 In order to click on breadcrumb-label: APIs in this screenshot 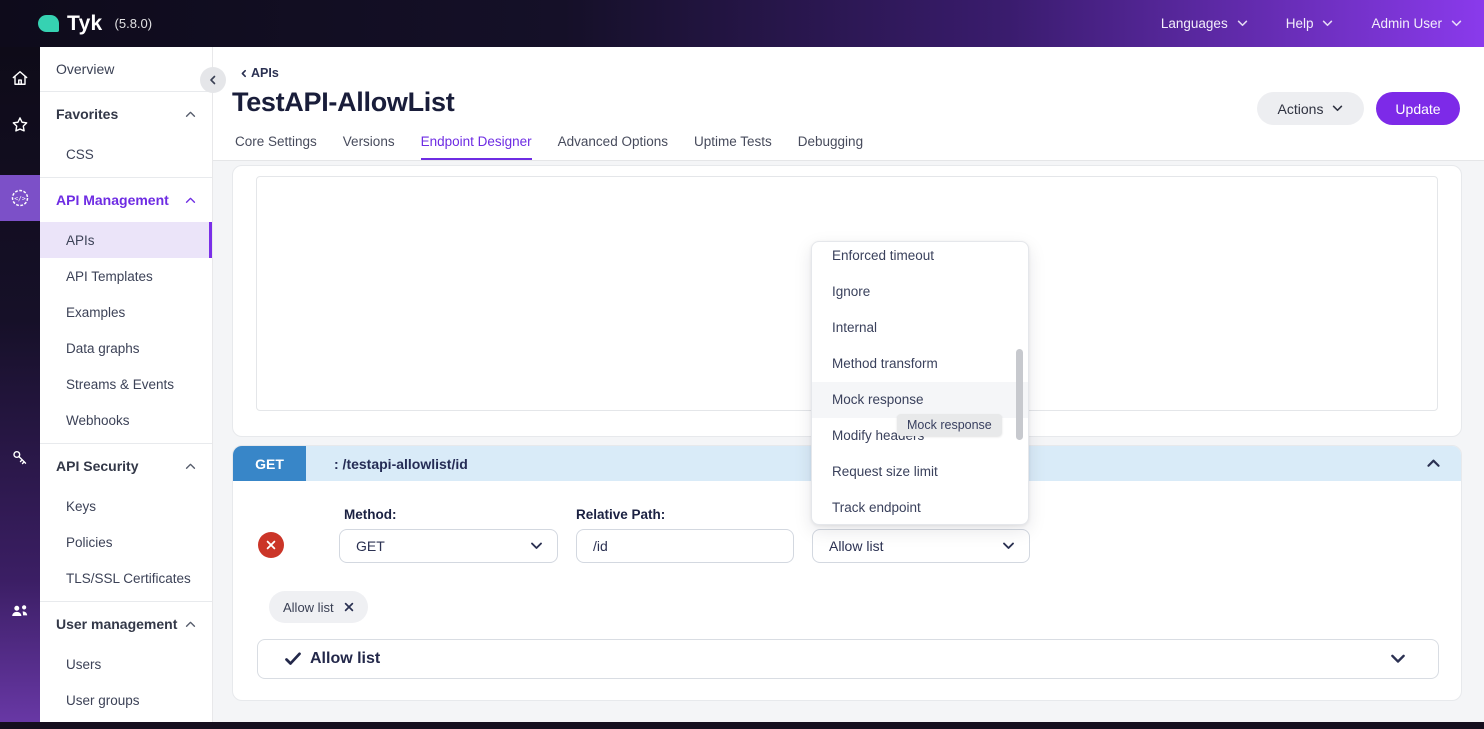, I will do `click(265, 73)`.